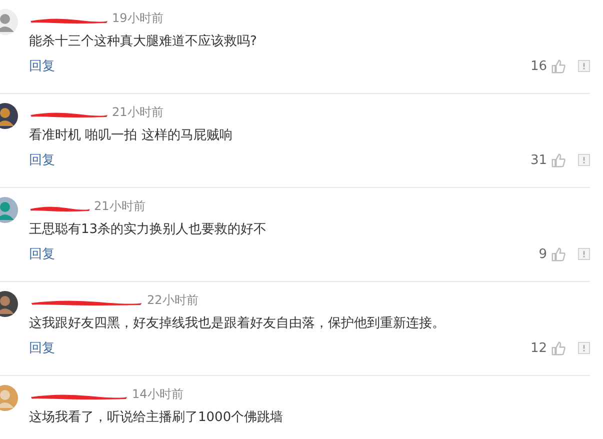 This screenshot has height=439, width=603. I want to click on like-count: 16, so click(538, 66).